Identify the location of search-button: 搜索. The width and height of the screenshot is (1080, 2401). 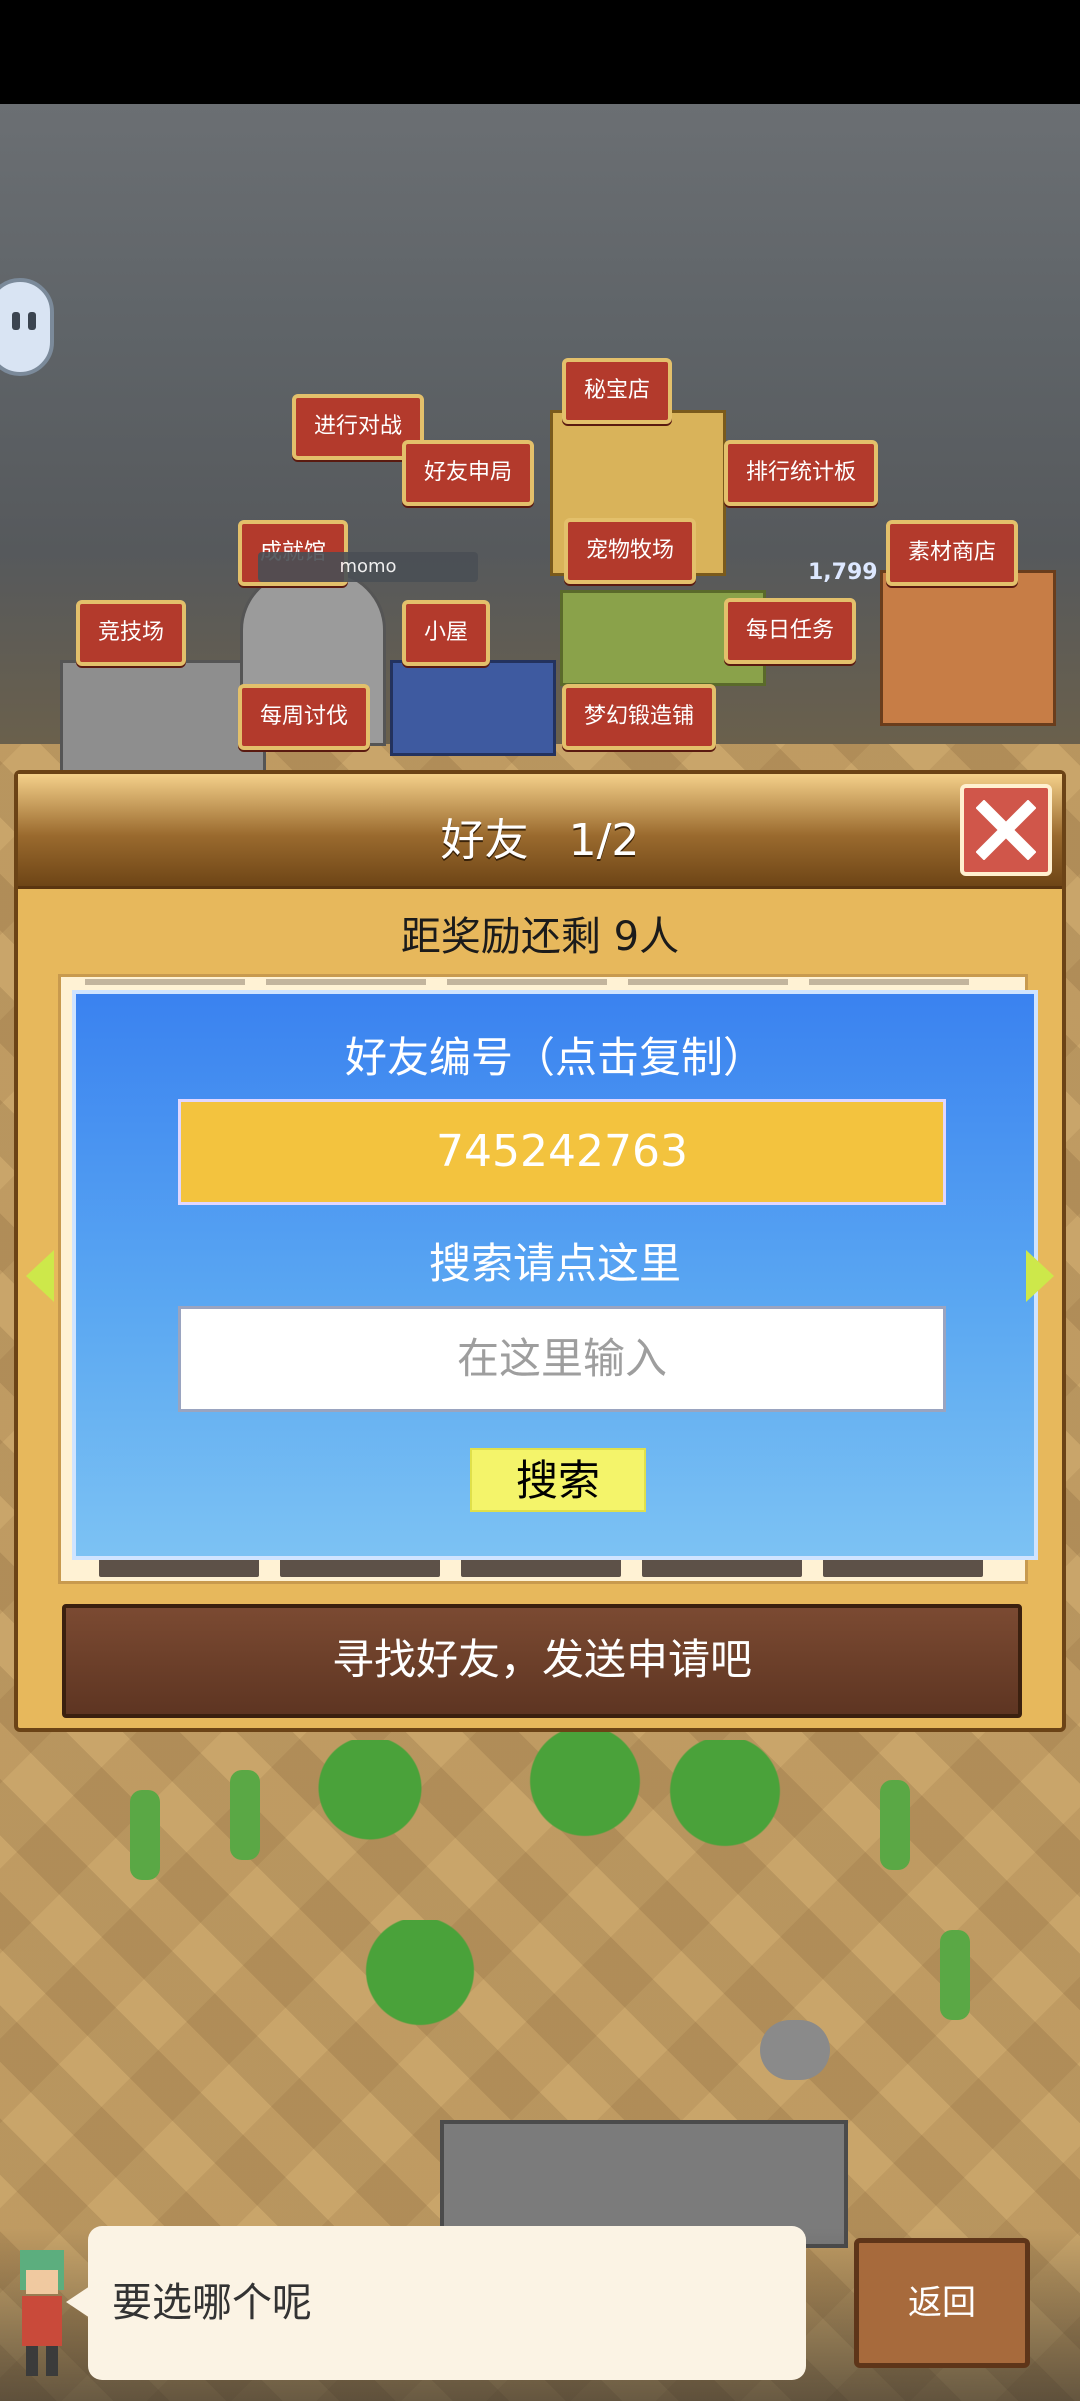
(558, 1480).